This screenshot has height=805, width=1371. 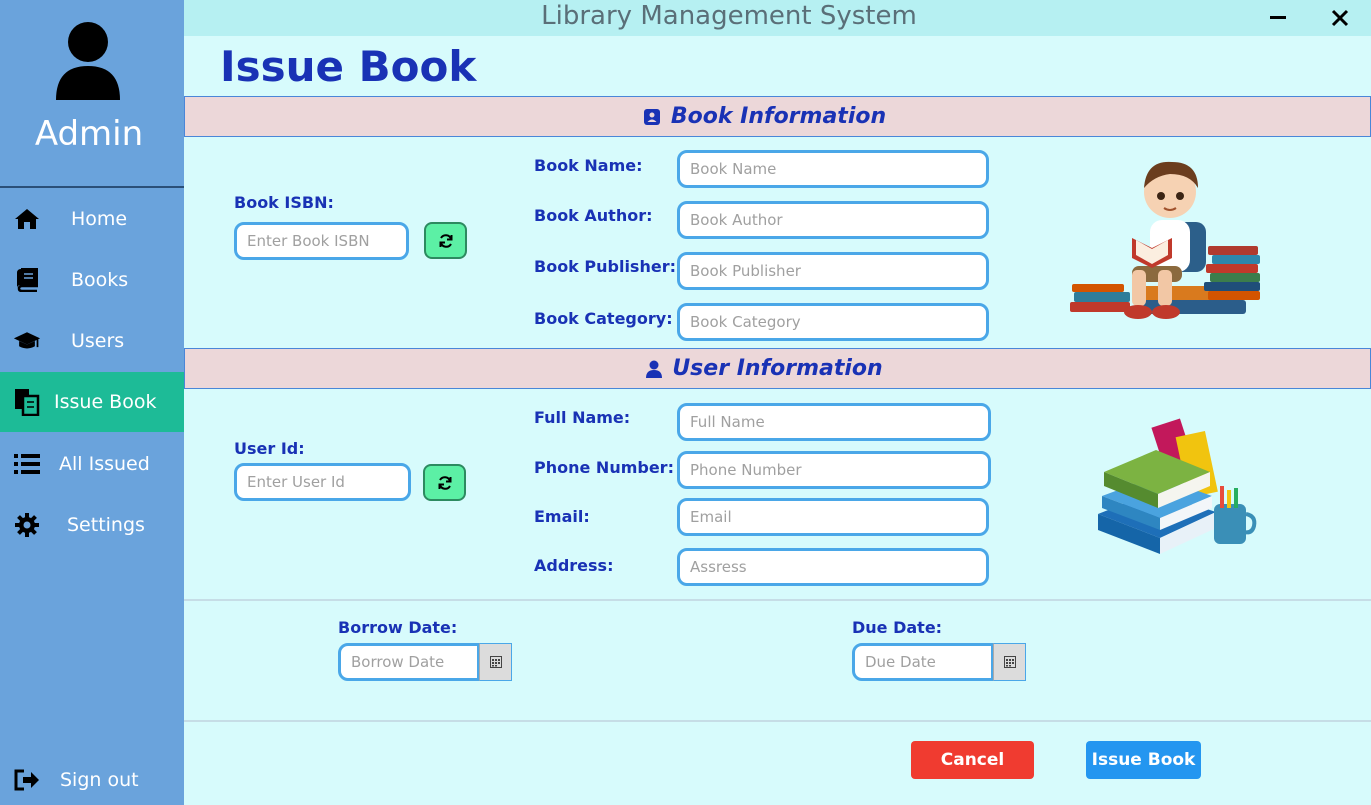 I want to click on close-button, so click(x=1340, y=18).